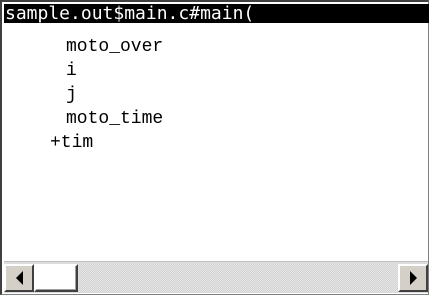 Image resolution: width=429 pixels, height=295 pixels. Describe the element at coordinates (216, 13) in the screenshot. I see `window-title: sample.out$main.c#main(` at that location.